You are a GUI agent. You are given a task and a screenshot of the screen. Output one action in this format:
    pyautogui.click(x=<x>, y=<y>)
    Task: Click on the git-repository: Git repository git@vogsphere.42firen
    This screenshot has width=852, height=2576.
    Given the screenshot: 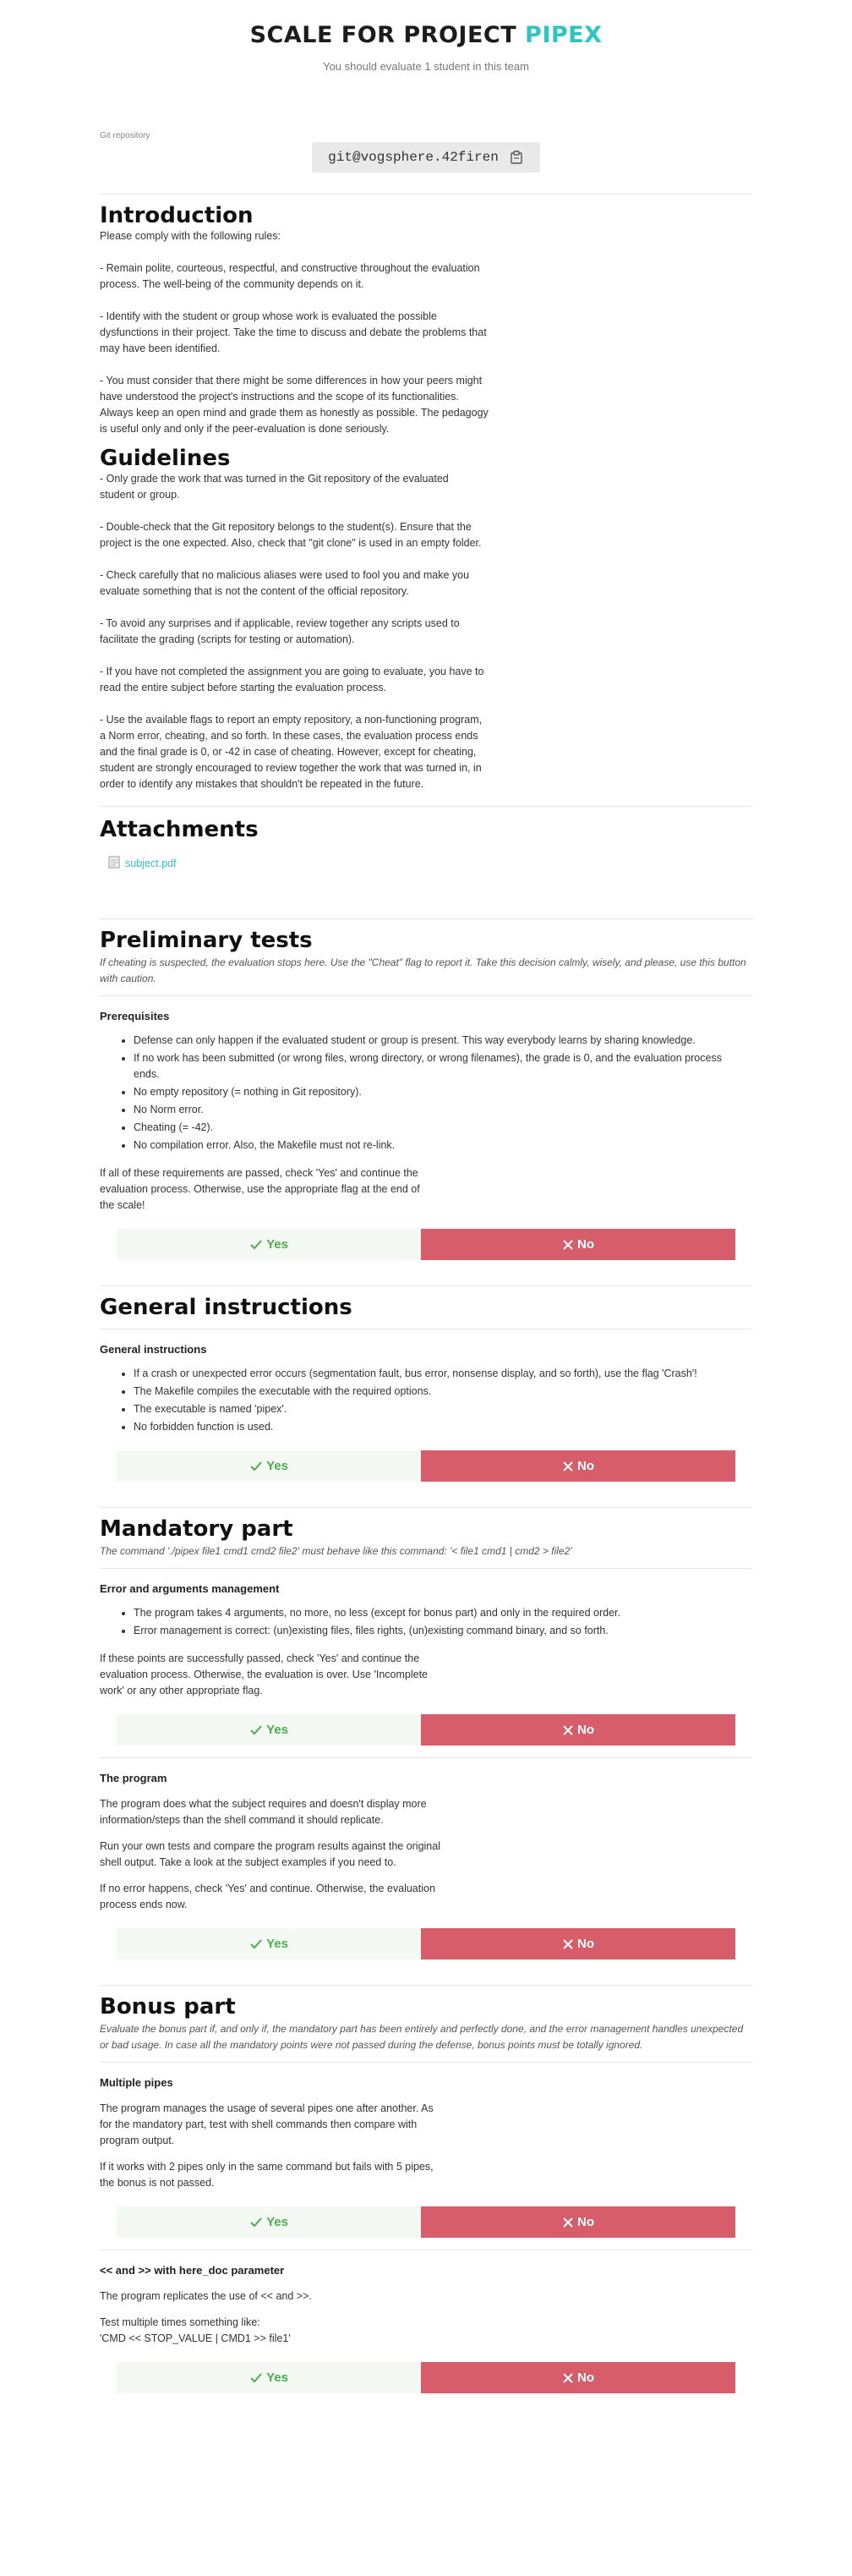 What is the action you would take?
    pyautogui.click(x=426, y=152)
    